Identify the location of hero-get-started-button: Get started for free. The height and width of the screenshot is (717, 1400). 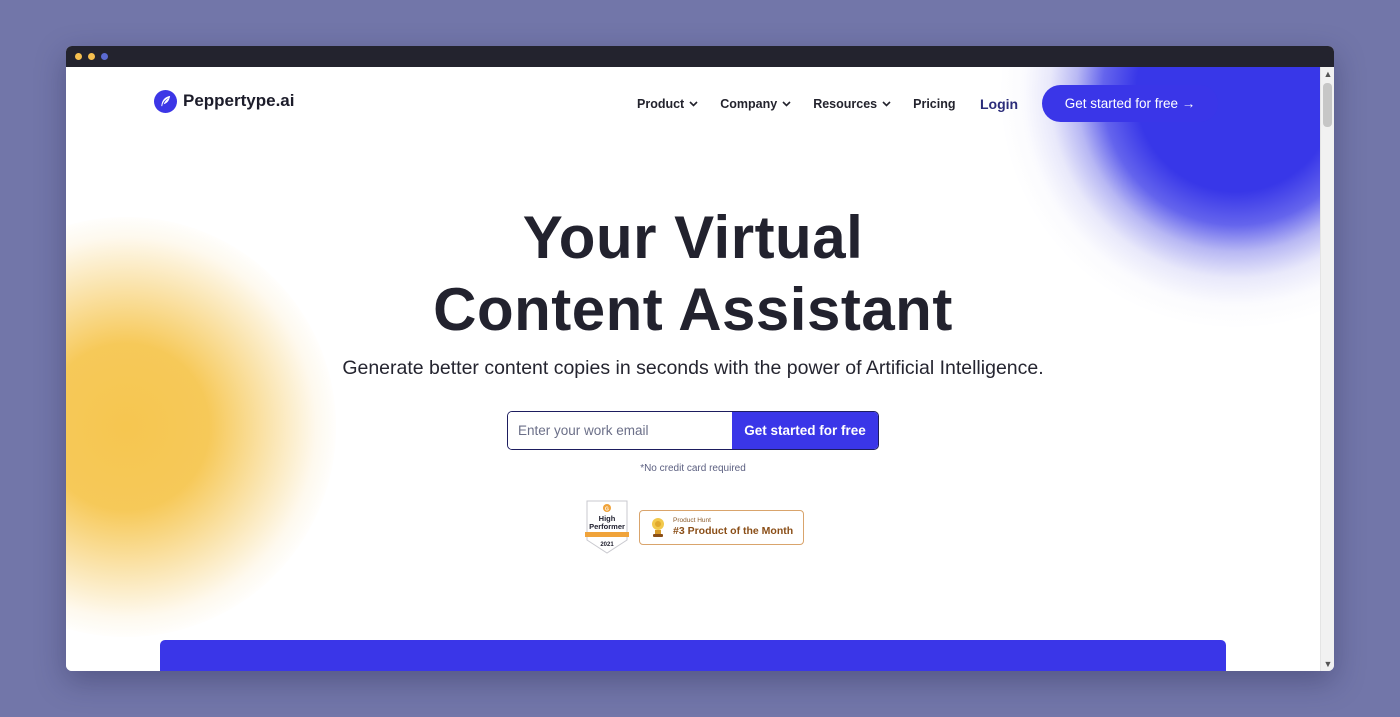
(805, 430).